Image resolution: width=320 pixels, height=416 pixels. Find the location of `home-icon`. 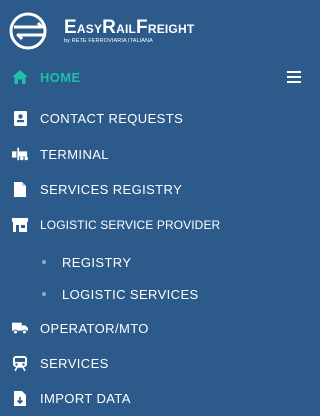

home-icon is located at coordinates (20, 77).